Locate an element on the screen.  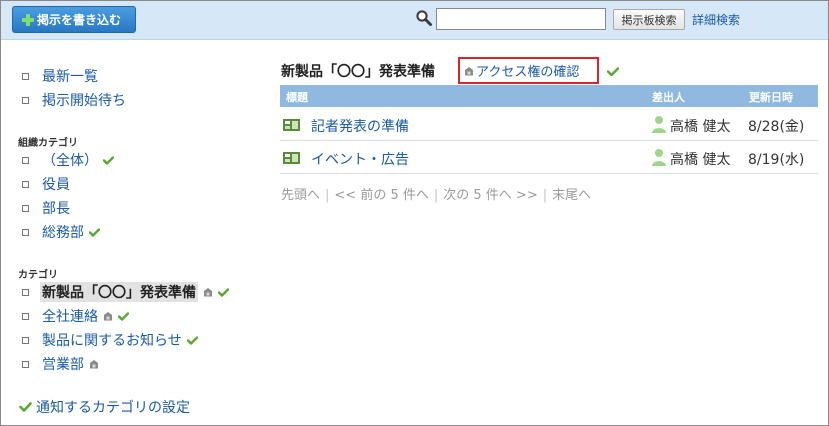
sidebar-item-all: （全体） is located at coordinates (68, 160).